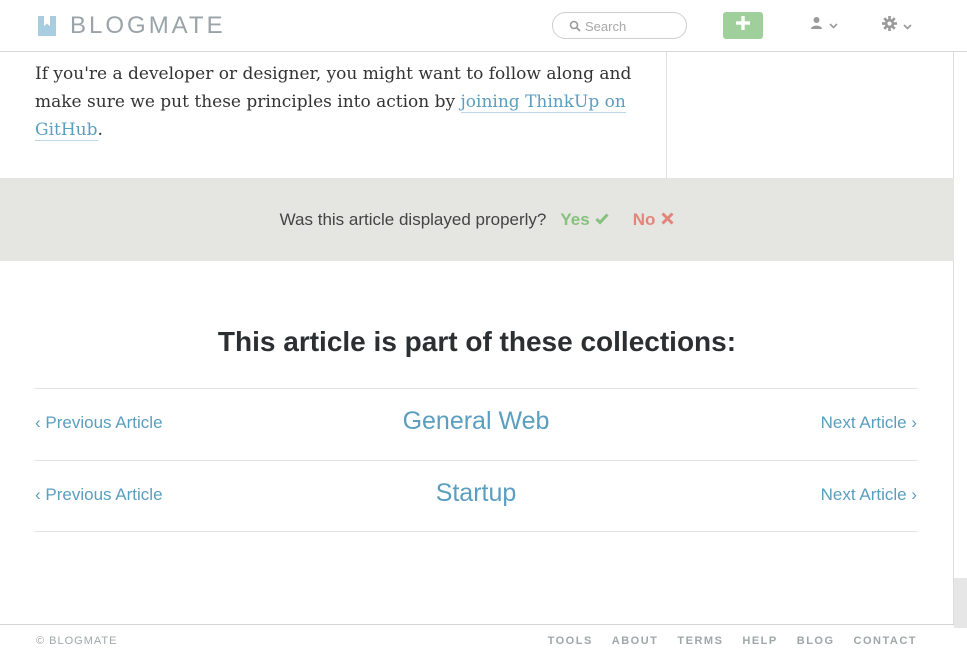  Describe the element at coordinates (575, 219) in the screenshot. I see `yes-label: Yes` at that location.